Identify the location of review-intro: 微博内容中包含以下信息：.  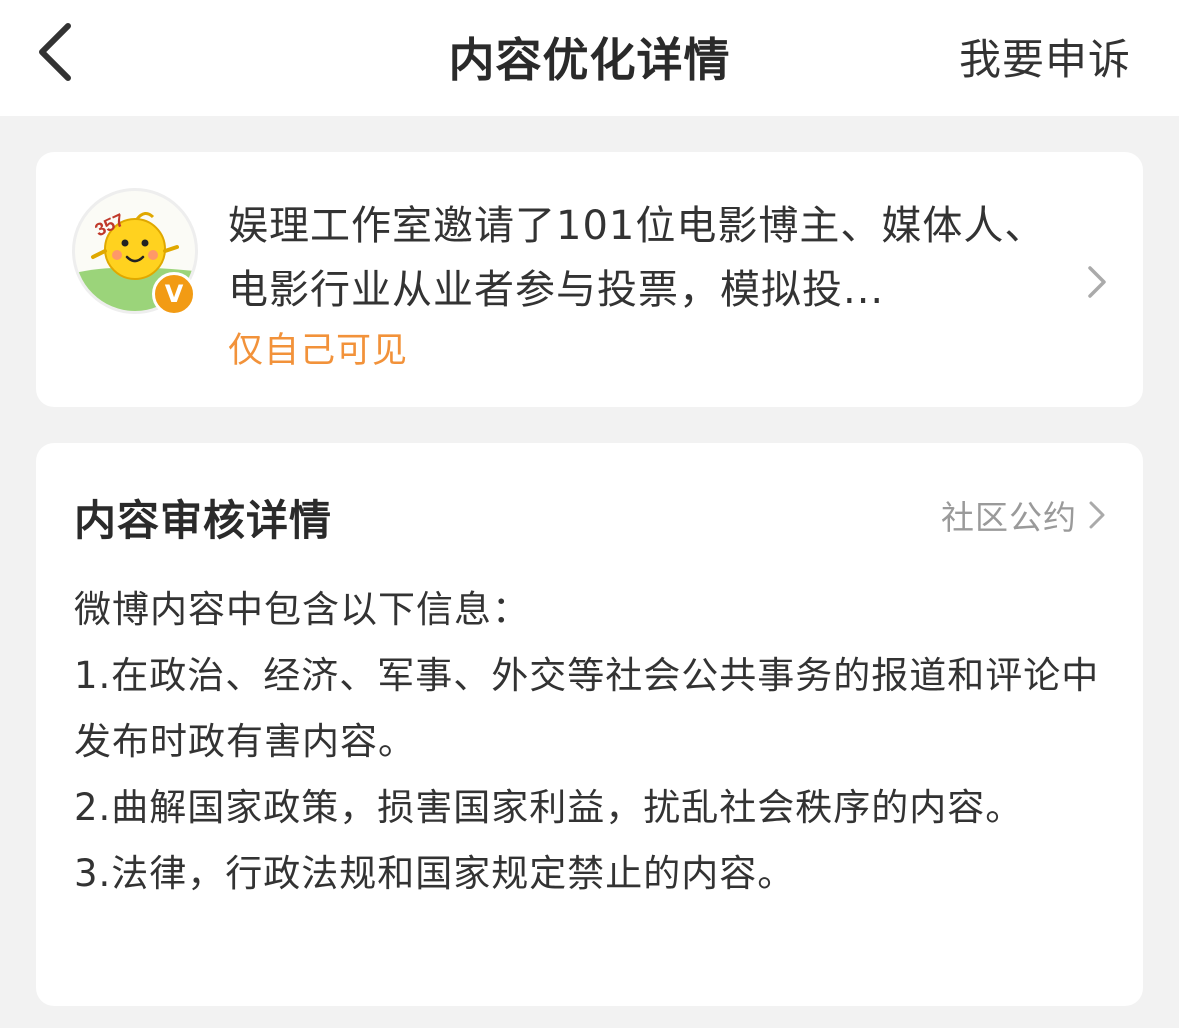
(302, 609).